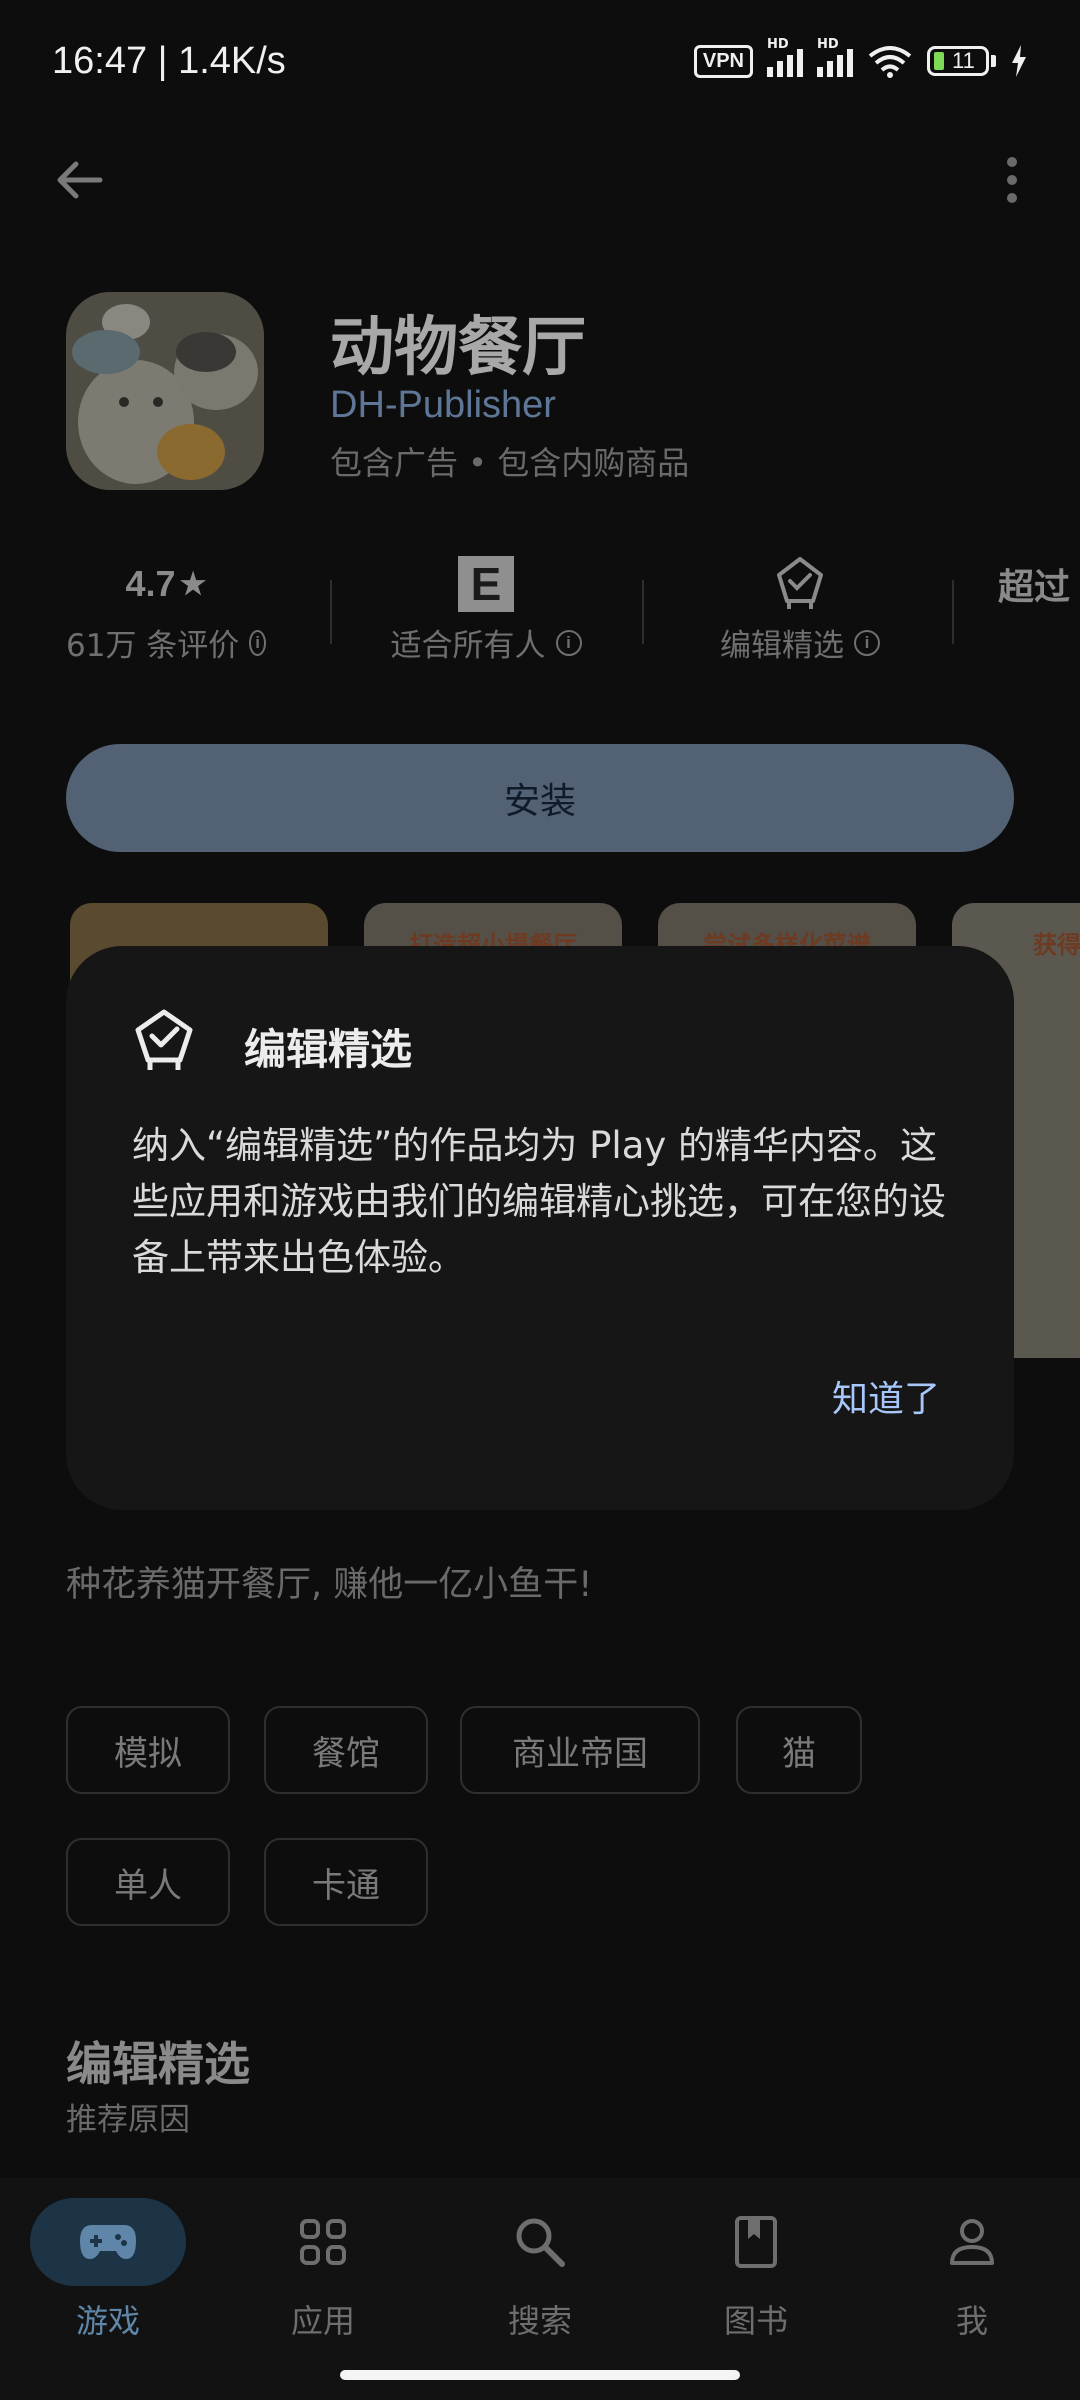 This screenshot has width=1080, height=2400. Describe the element at coordinates (782, 646) in the screenshot. I see `editors-choice-label: 编辑精选` at that location.